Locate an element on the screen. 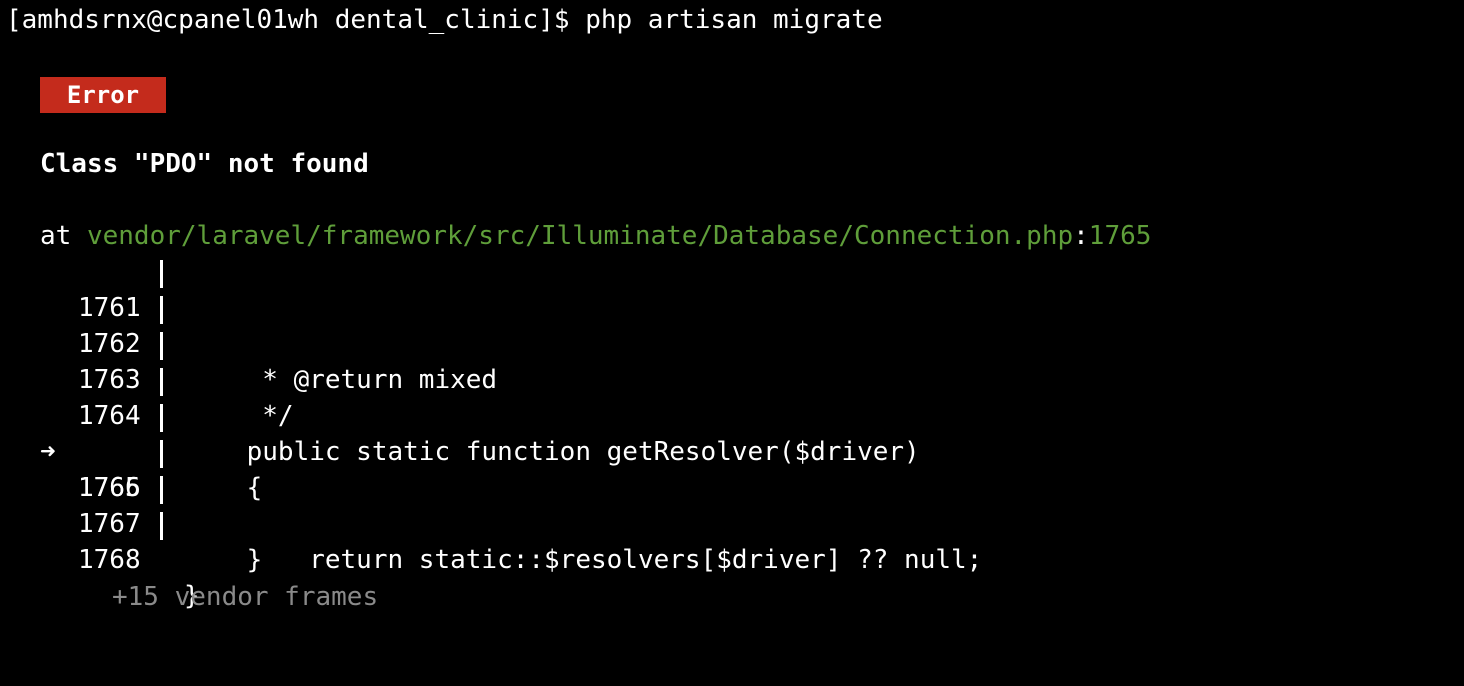 The width and height of the screenshot is (1464, 686). code-line: 1761 * @return mixed is located at coordinates (248, 324).